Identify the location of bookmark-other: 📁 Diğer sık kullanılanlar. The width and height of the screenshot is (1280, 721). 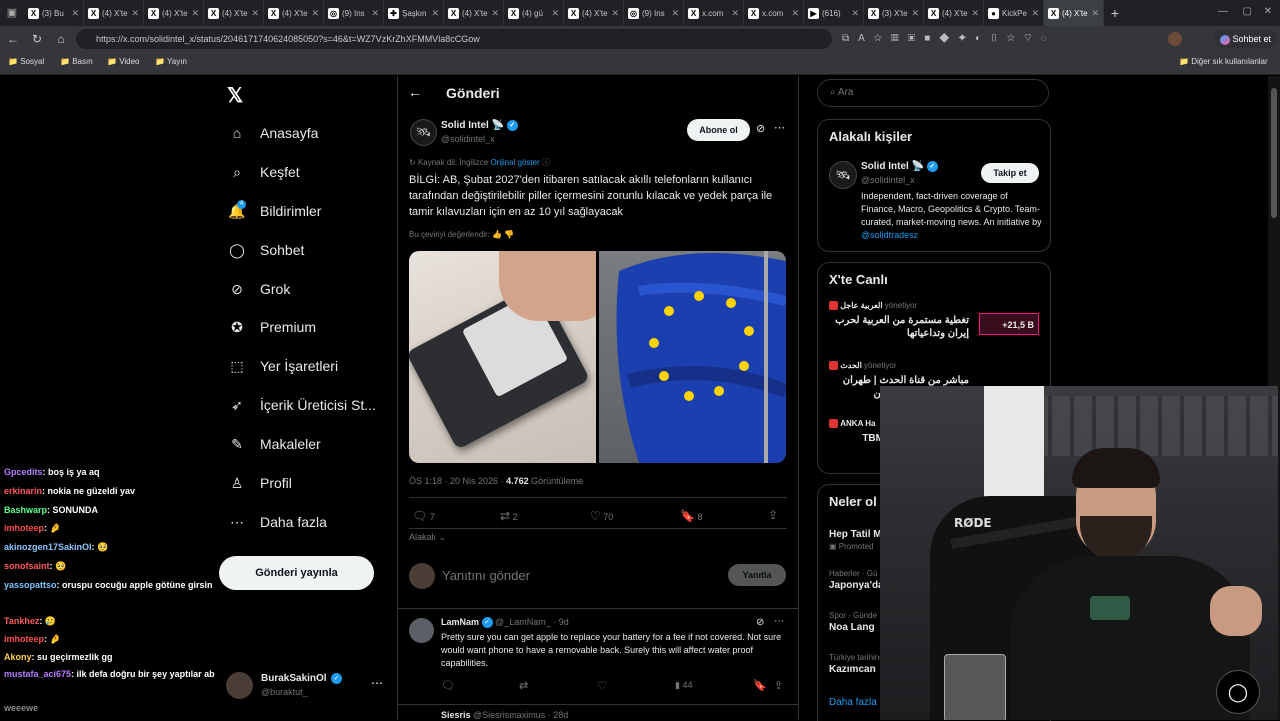
(1223, 61).